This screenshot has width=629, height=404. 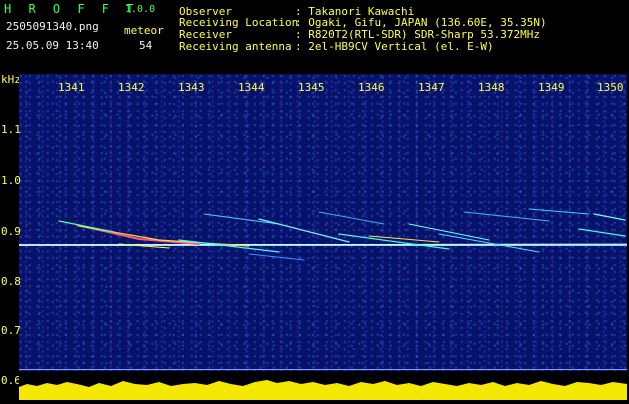 What do you see at coordinates (71, 9) in the screenshot?
I see `app-title: H R O F F T` at bounding box center [71, 9].